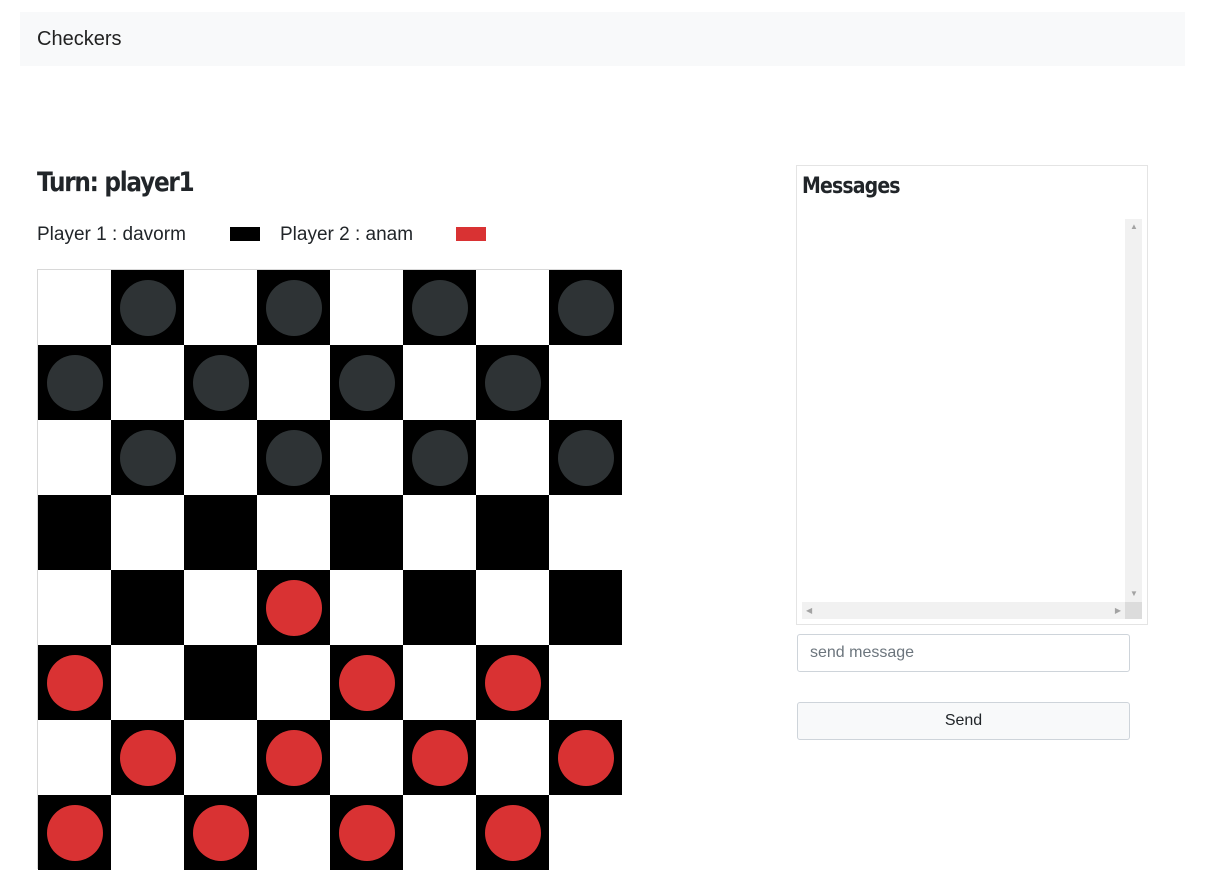 This screenshot has height=879, width=1228. I want to click on board-square-r5-c5, so click(439, 682).